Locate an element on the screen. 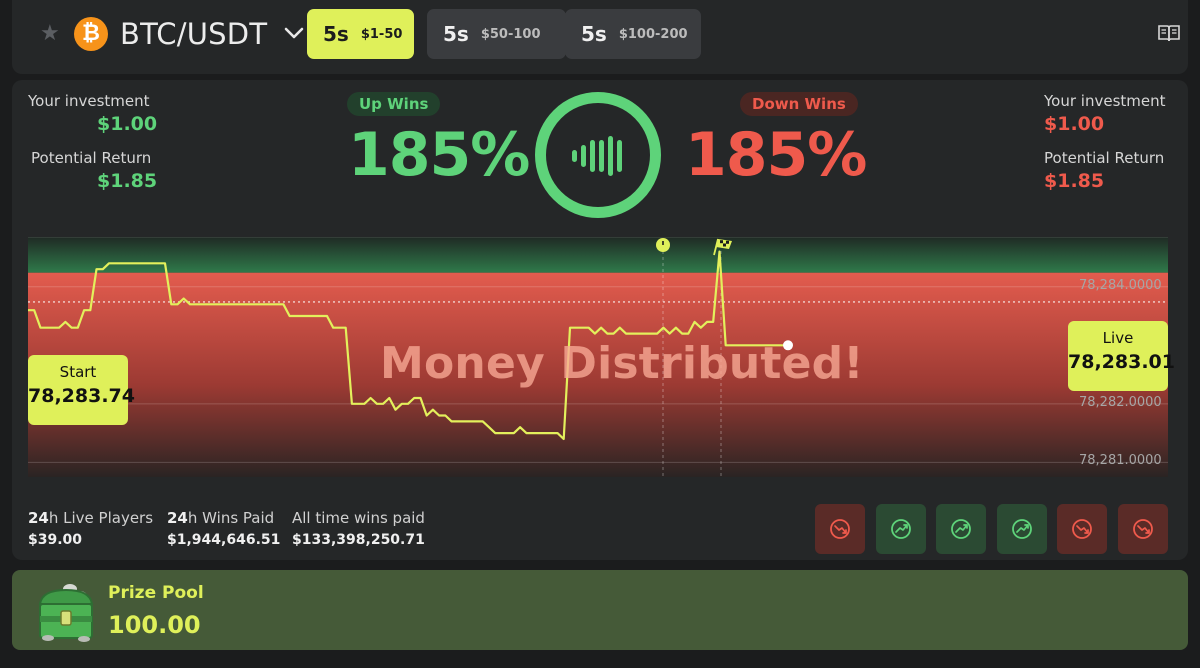 This screenshot has width=1200, height=668. live-price-tag: Live 78,283.01 is located at coordinates (1121, 356).